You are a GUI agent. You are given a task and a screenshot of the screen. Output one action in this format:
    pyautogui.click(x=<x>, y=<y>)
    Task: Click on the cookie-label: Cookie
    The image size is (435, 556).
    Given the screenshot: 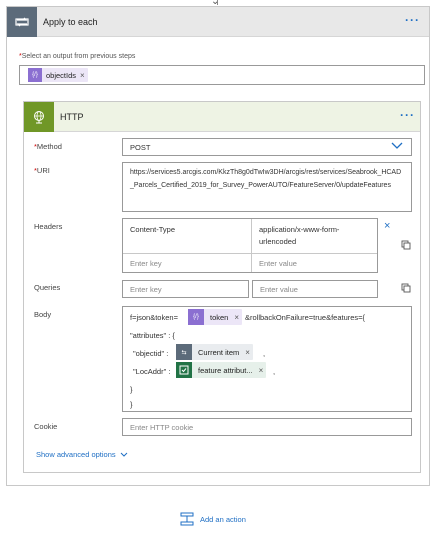 What is the action you would take?
    pyautogui.click(x=46, y=426)
    